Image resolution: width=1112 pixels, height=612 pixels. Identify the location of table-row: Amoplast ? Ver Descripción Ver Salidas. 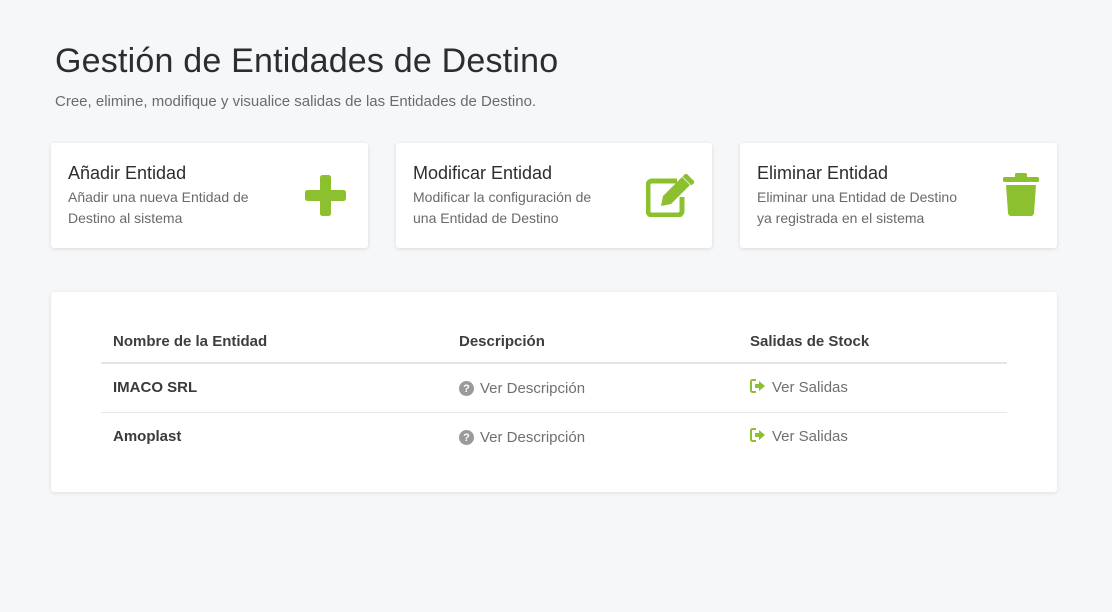
(554, 436).